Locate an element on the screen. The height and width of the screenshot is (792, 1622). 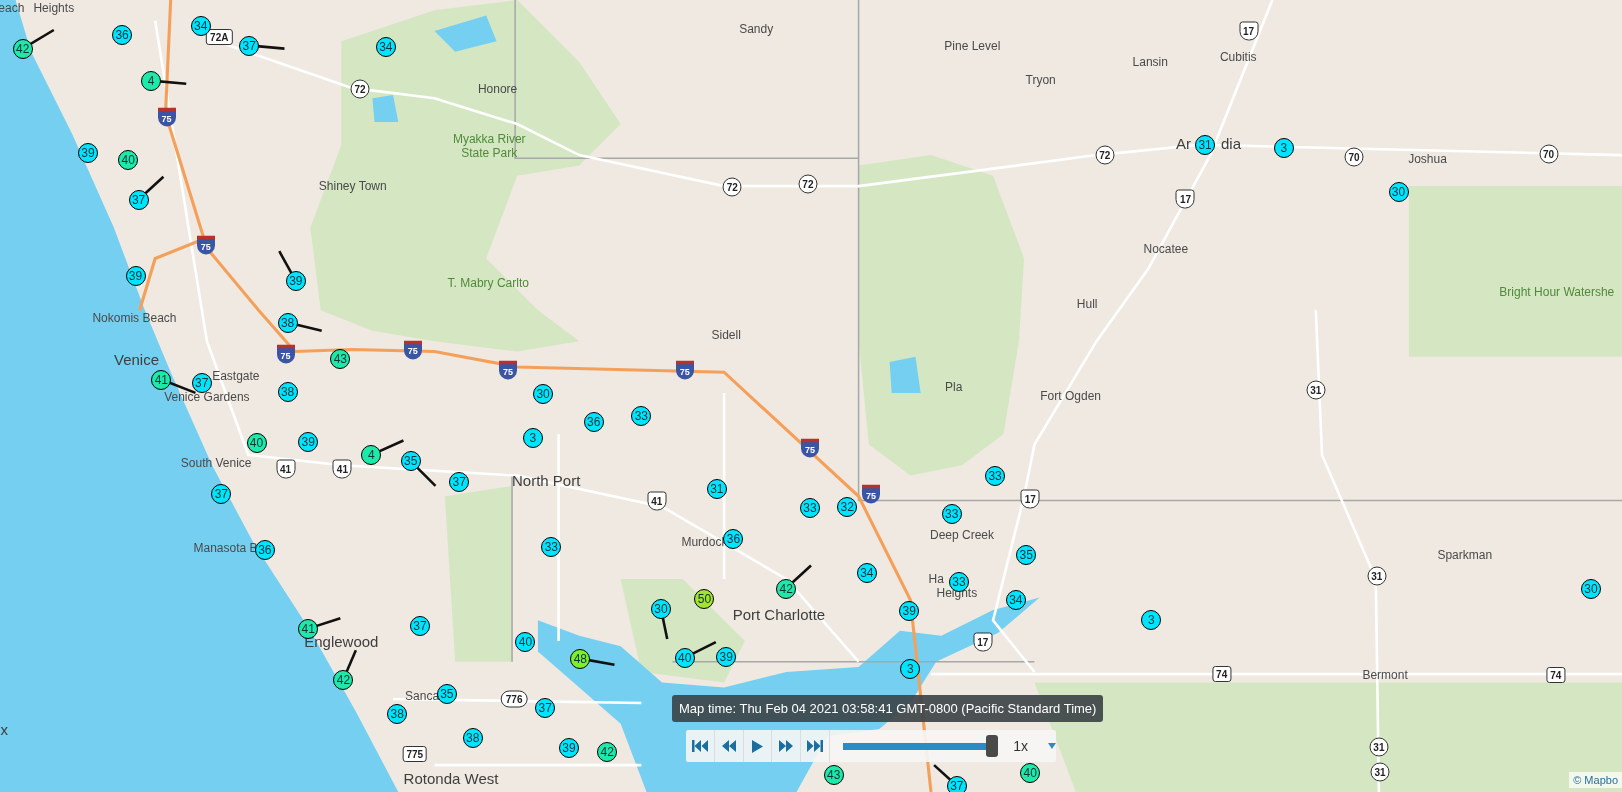
route-shield: 70 is located at coordinates (1549, 154).